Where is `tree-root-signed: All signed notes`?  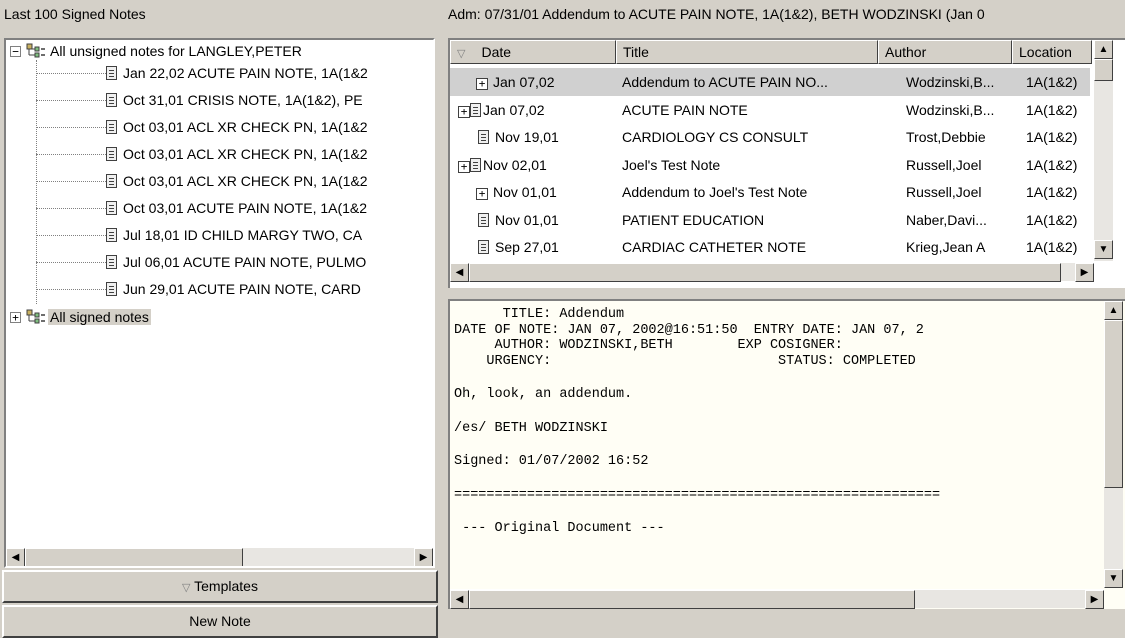 tree-root-signed: All signed notes is located at coordinates (99, 317).